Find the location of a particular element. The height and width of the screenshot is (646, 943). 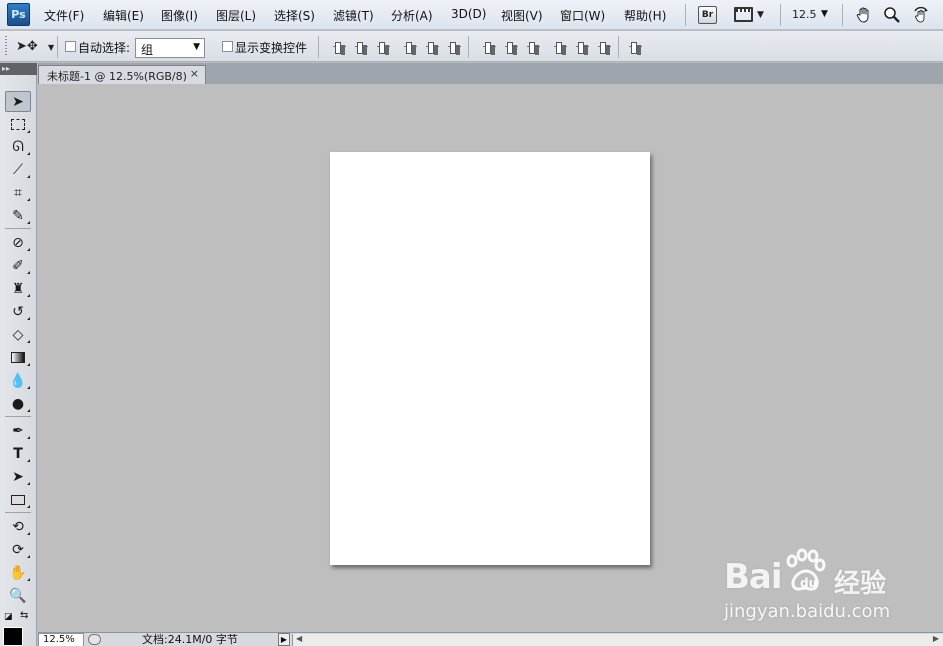

align-horizontal-center-icon is located at coordinates (432, 47).